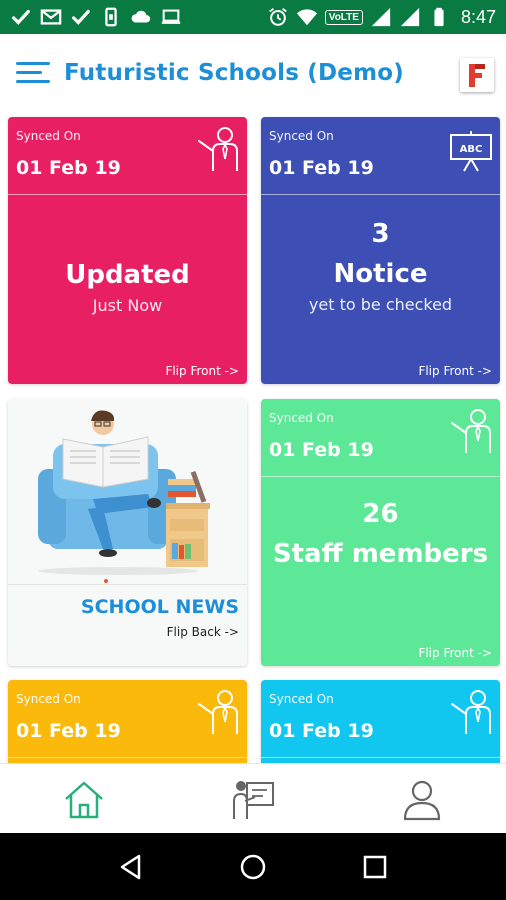 The width and height of the screenshot is (506, 900). I want to click on home-icon, so click(84, 799).